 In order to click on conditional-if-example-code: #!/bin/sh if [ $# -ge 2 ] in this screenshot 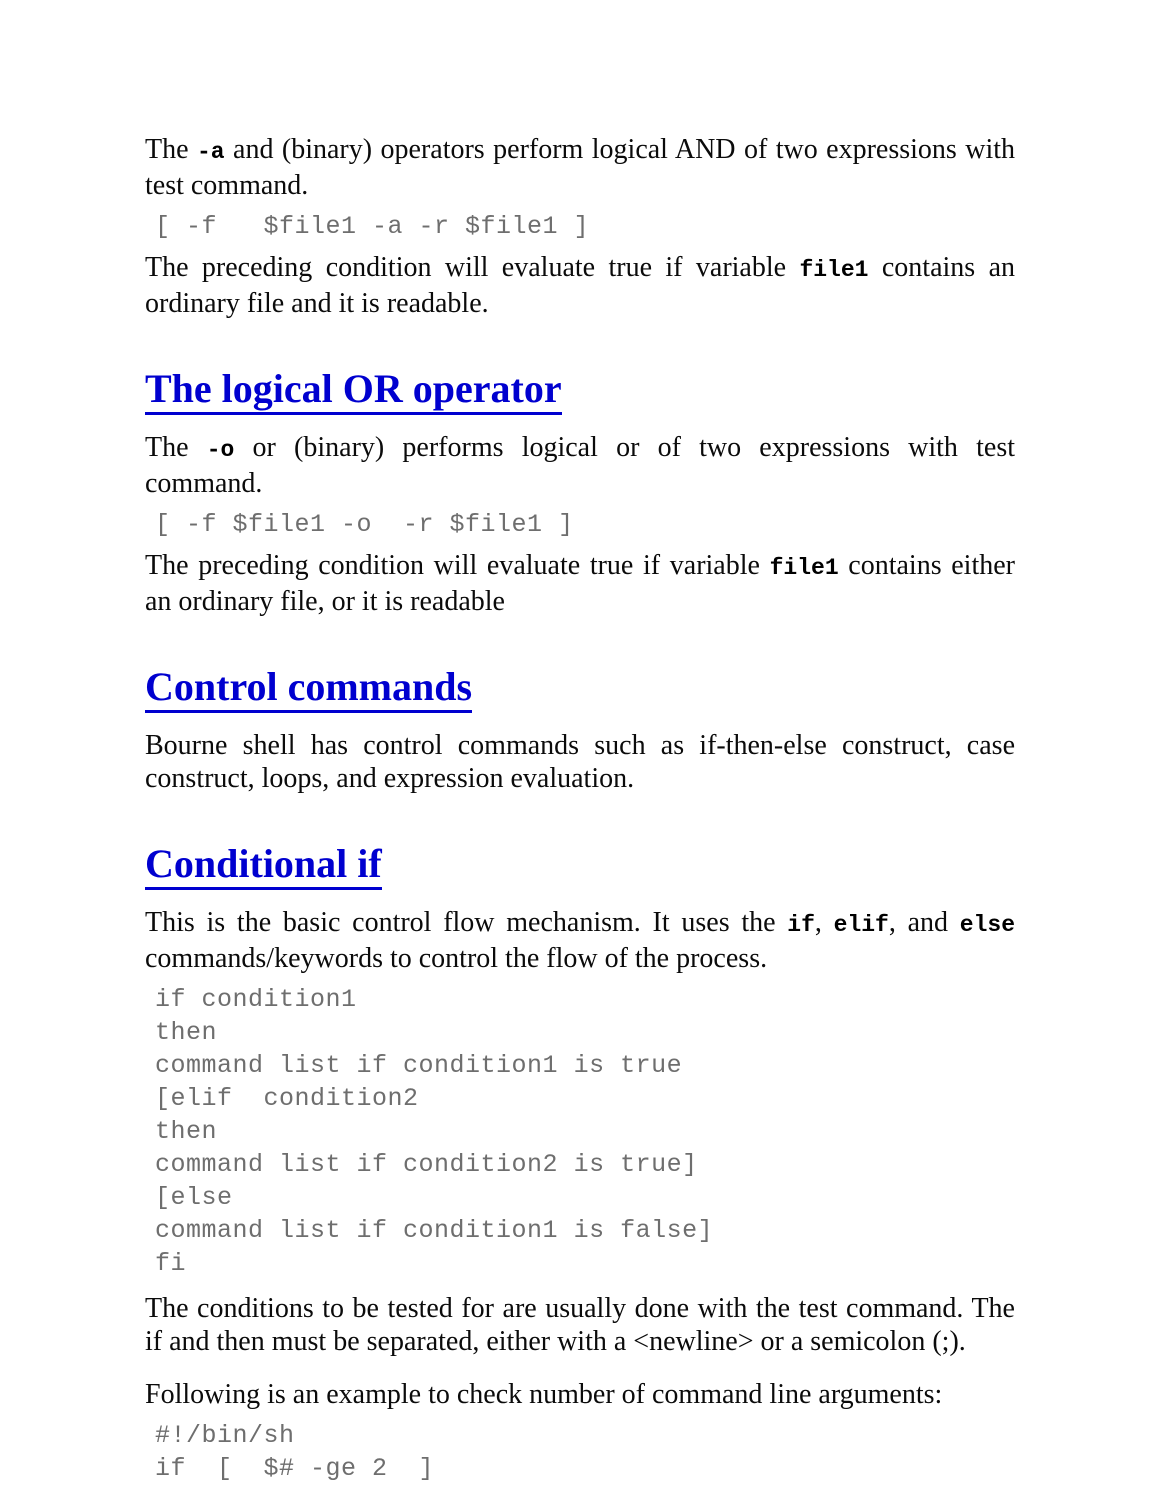, I will do `click(295, 1452)`.